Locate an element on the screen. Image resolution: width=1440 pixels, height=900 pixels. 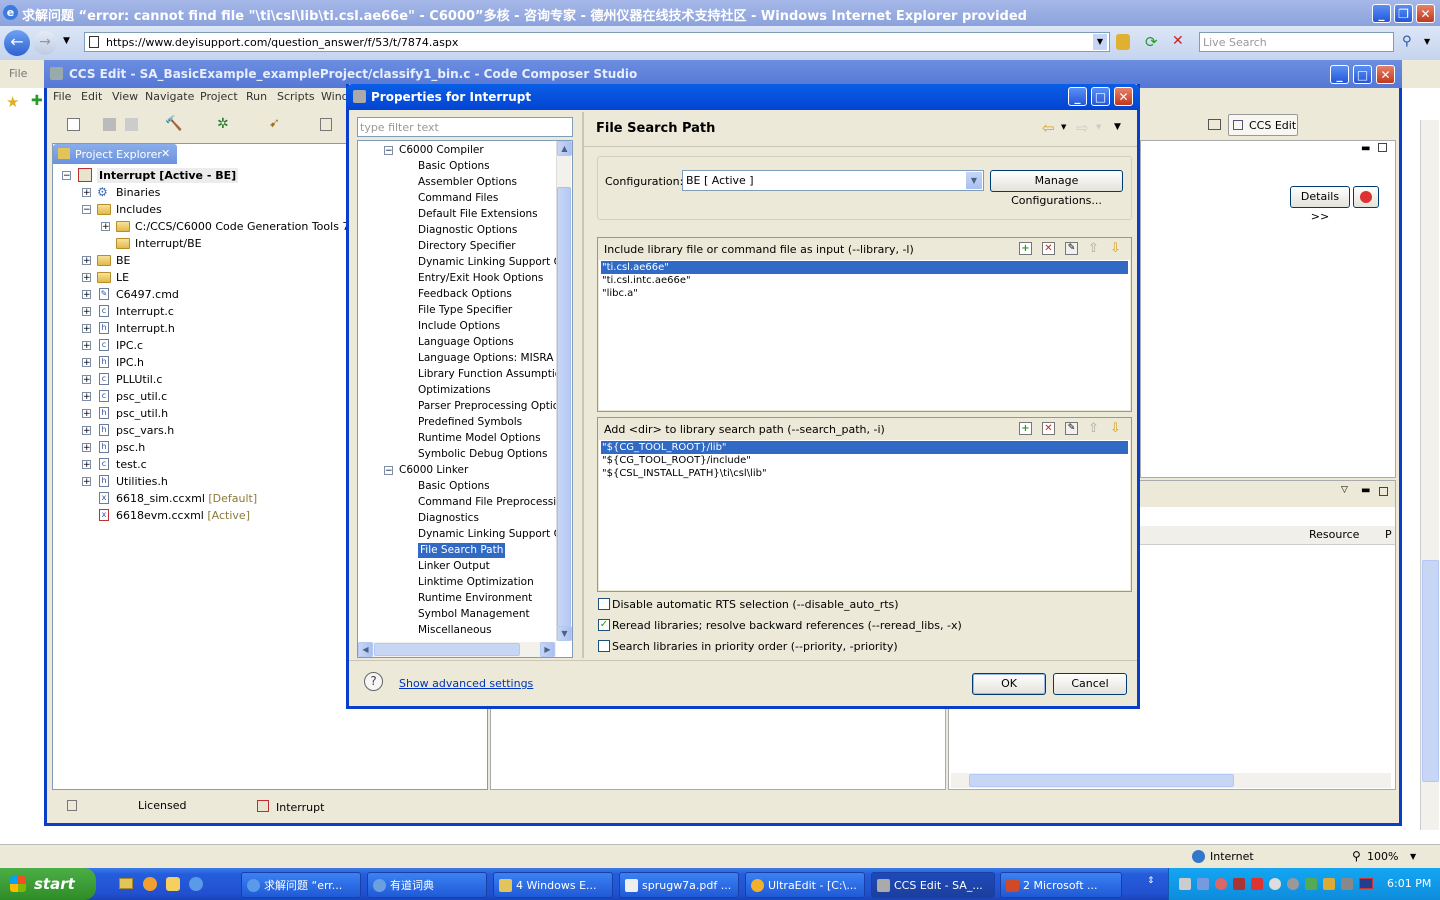
tree-item: 6618evm.ccxml [Active] is located at coordinates (183, 515).